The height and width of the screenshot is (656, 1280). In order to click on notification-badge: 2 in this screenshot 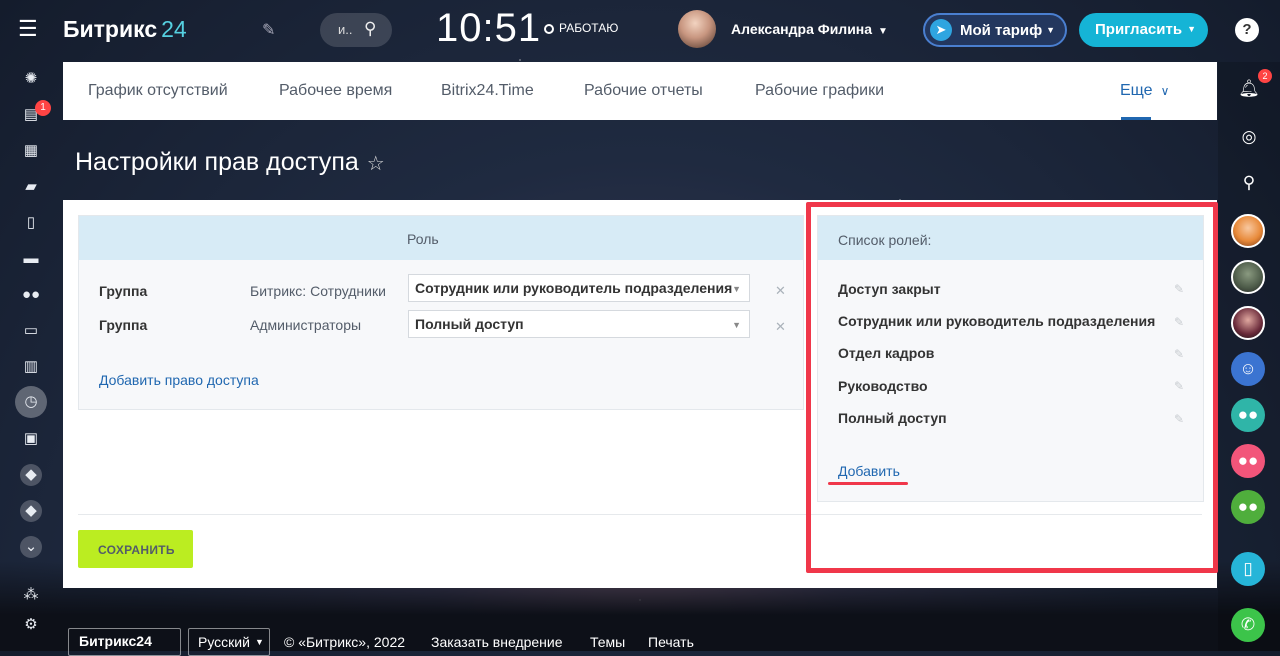, I will do `click(1265, 76)`.